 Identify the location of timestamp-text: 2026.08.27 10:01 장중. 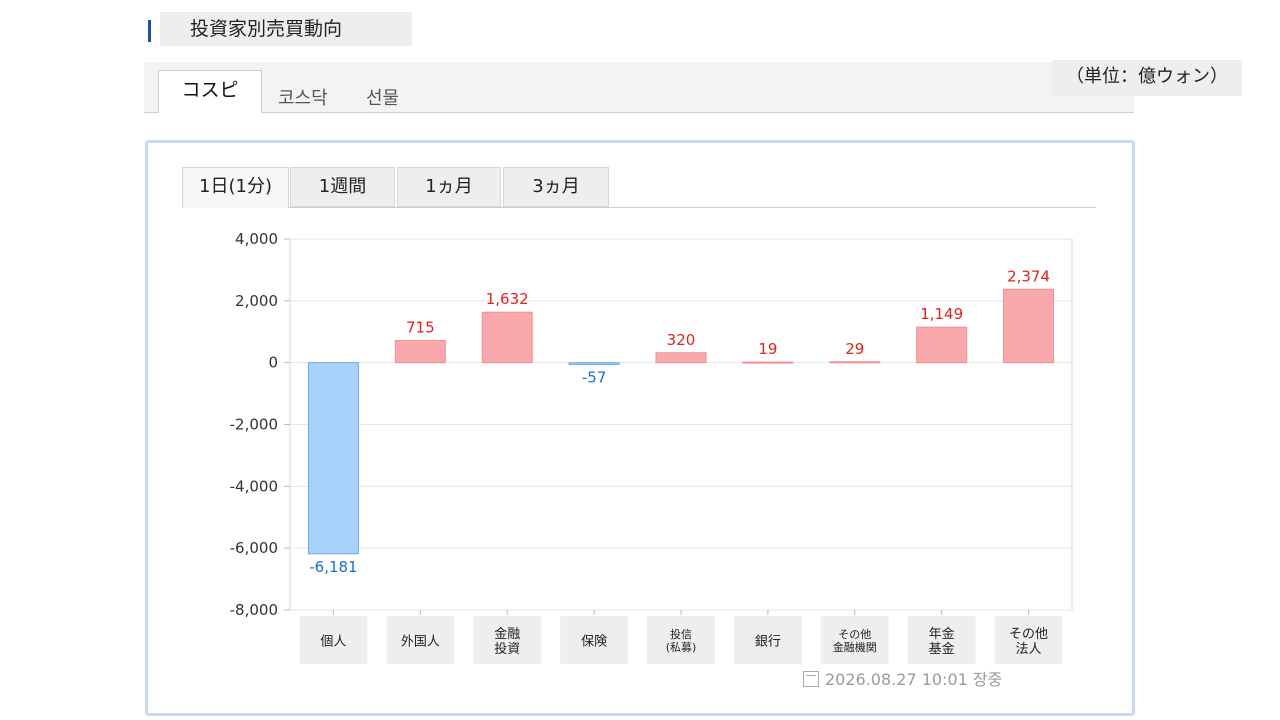
(914, 679).